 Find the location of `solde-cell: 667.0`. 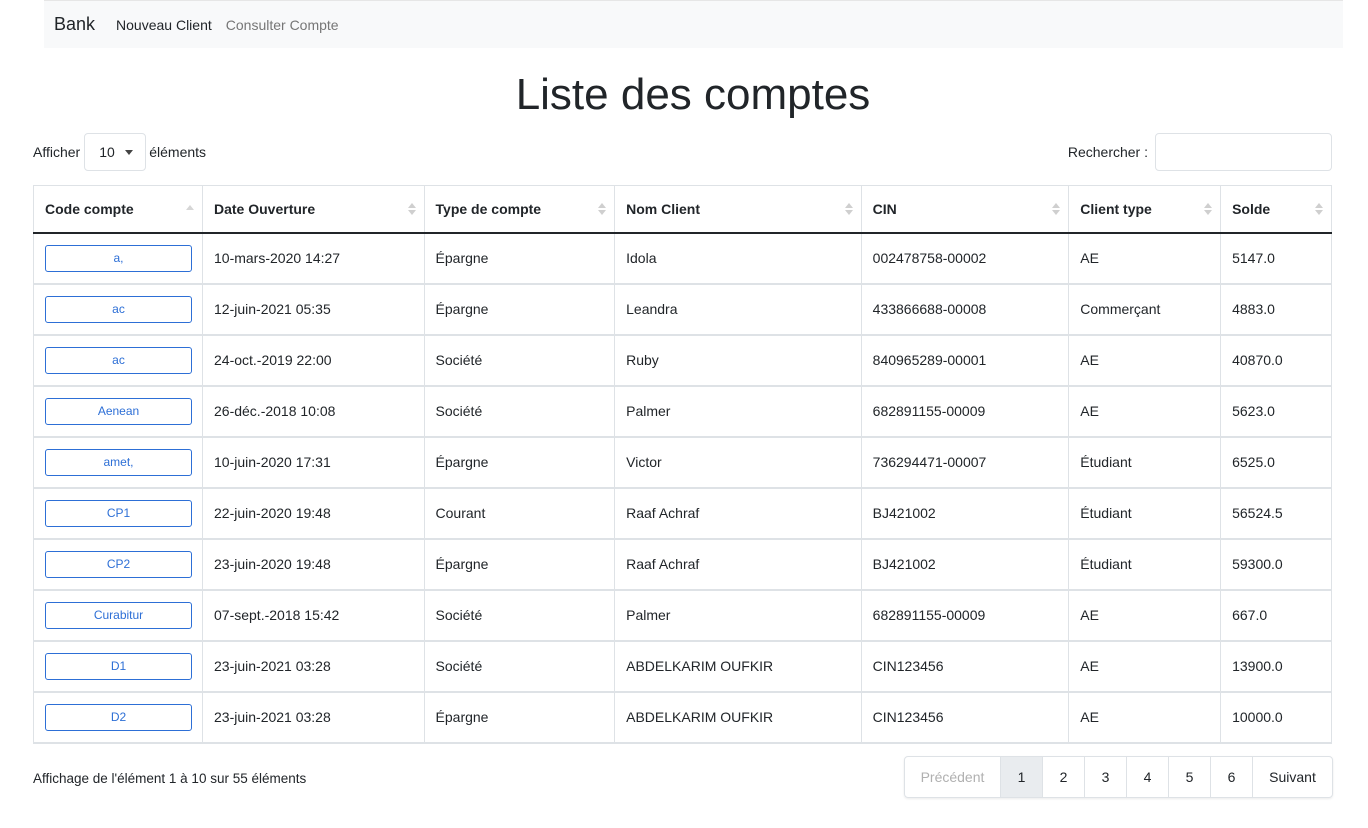

solde-cell: 667.0 is located at coordinates (1276, 615).